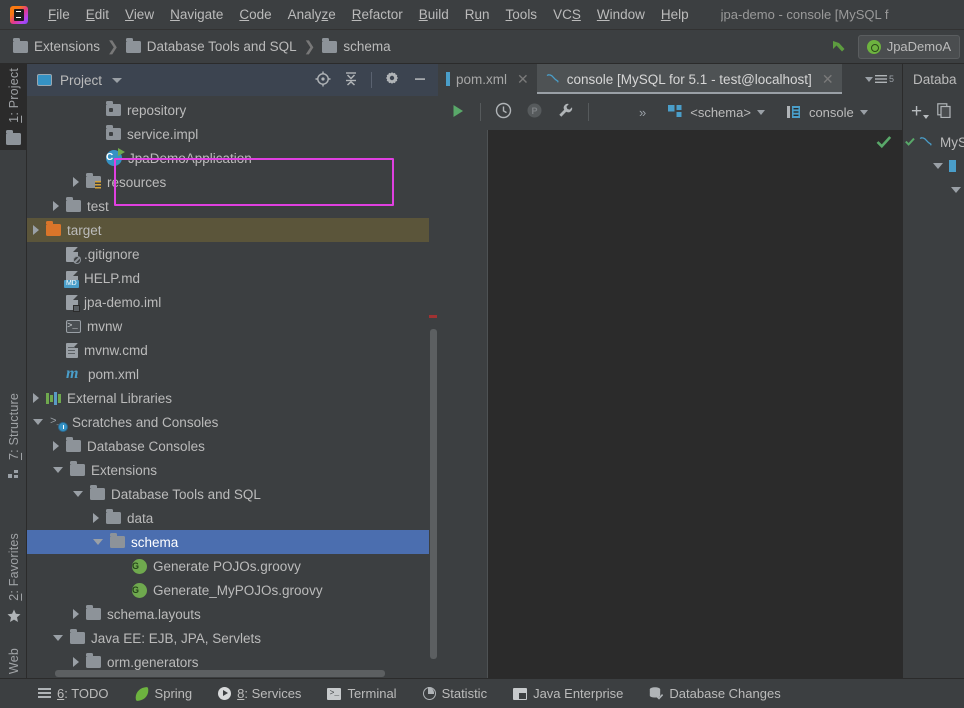 The width and height of the screenshot is (964, 708). Describe the element at coordinates (827, 112) in the screenshot. I see `session-selector: console` at that location.